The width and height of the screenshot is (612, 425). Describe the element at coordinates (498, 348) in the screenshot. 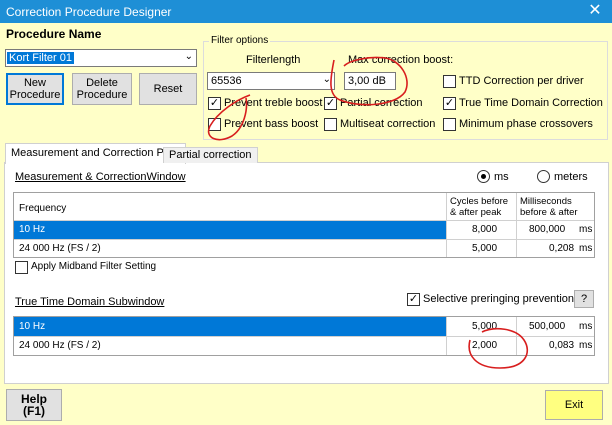

I see `annotation-cycles-circle` at that location.